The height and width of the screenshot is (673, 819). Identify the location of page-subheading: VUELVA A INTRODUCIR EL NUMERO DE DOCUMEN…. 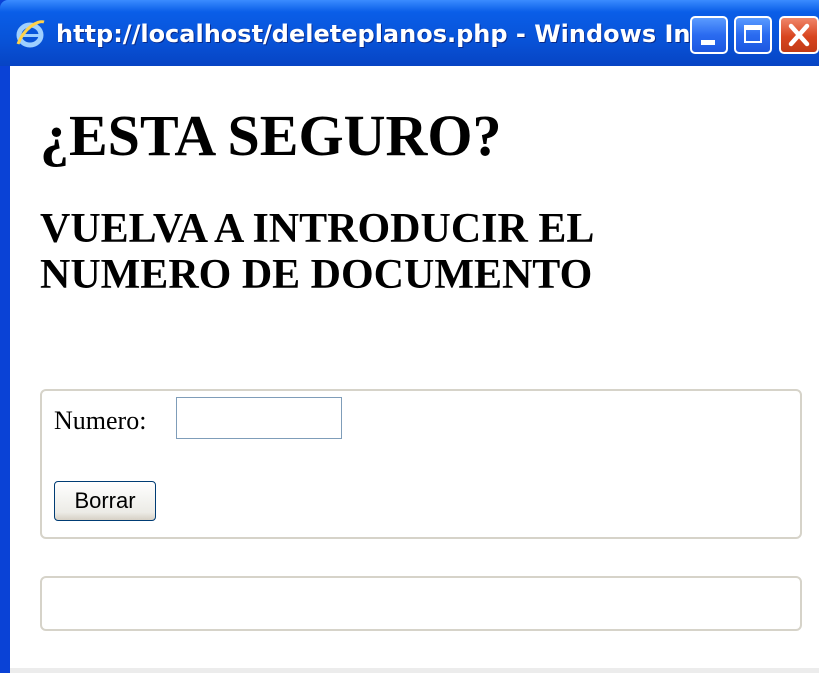
(316, 252).